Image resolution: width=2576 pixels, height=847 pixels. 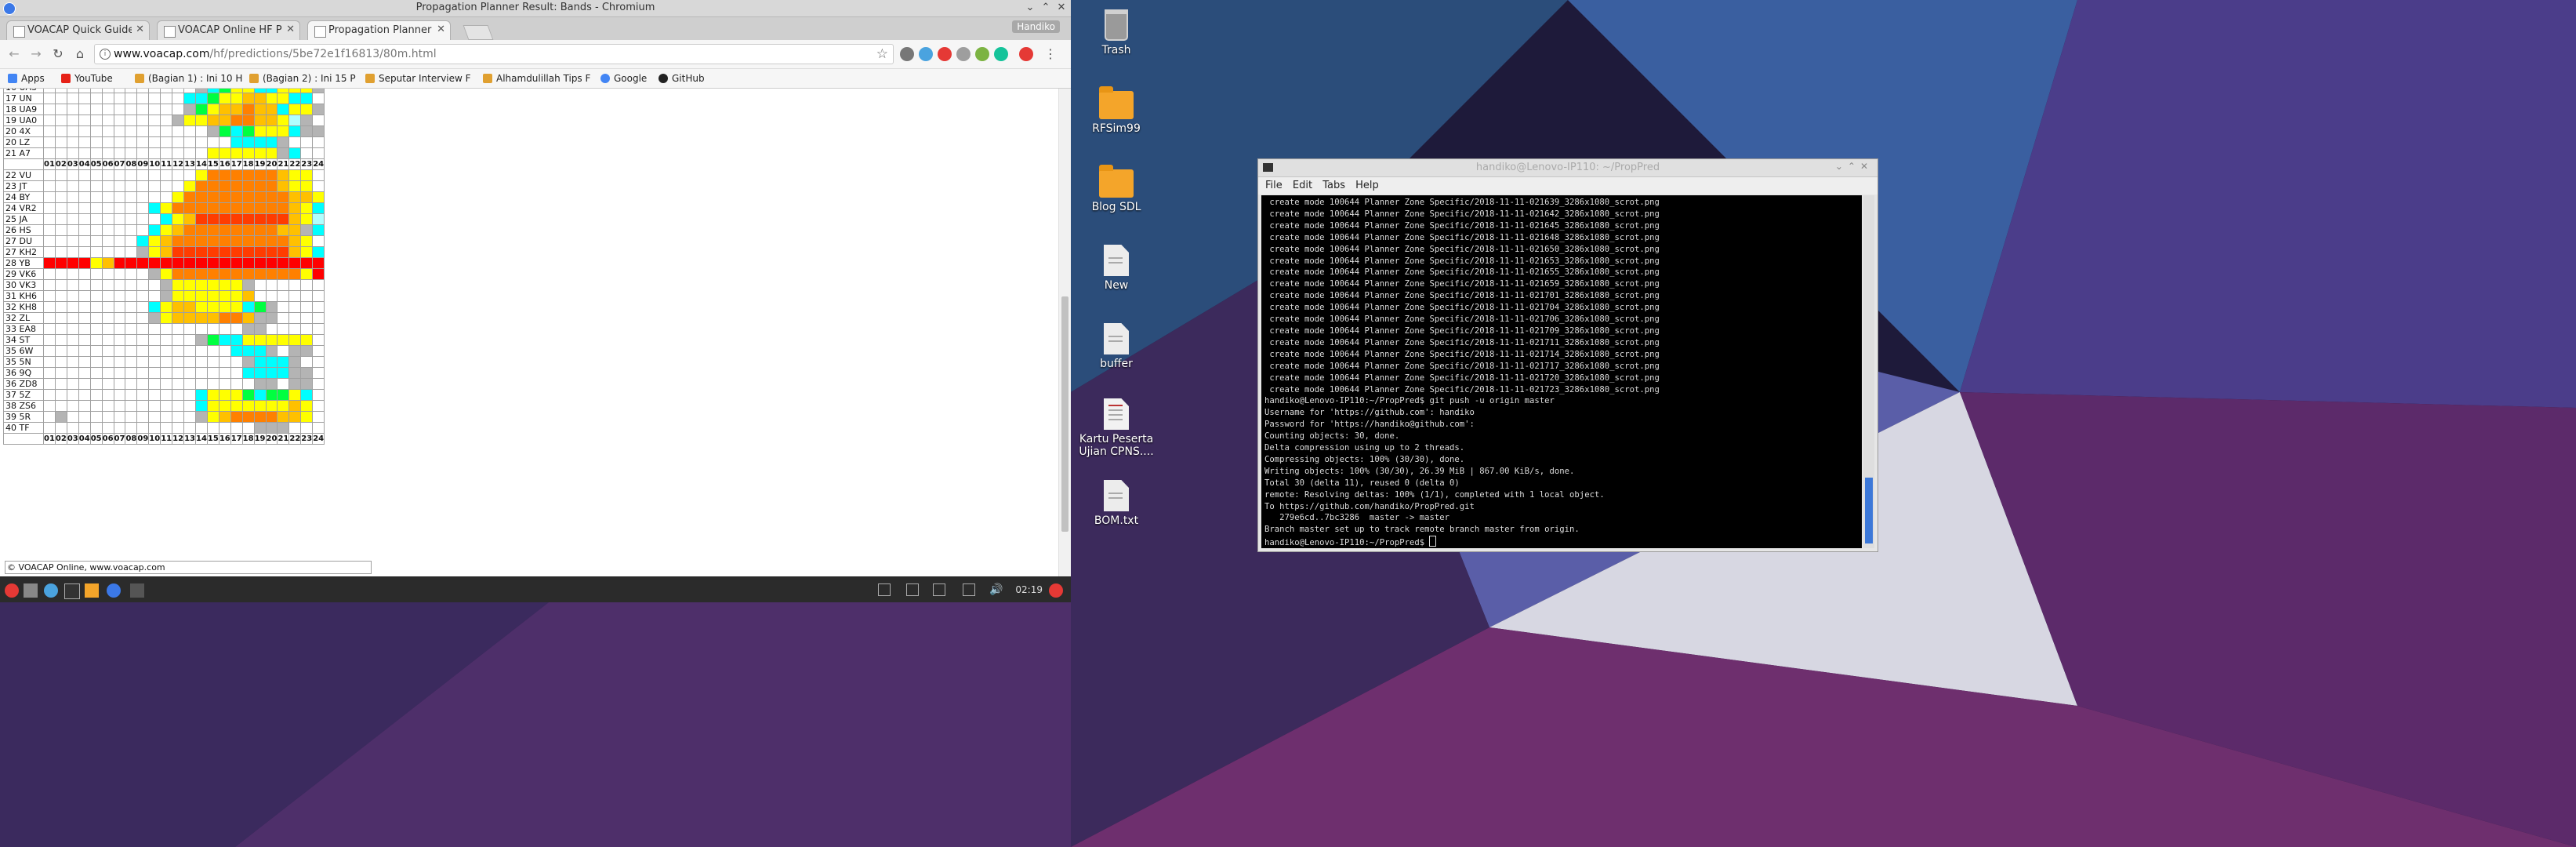 I want to click on zone-label: 27 DU, so click(x=24, y=241).